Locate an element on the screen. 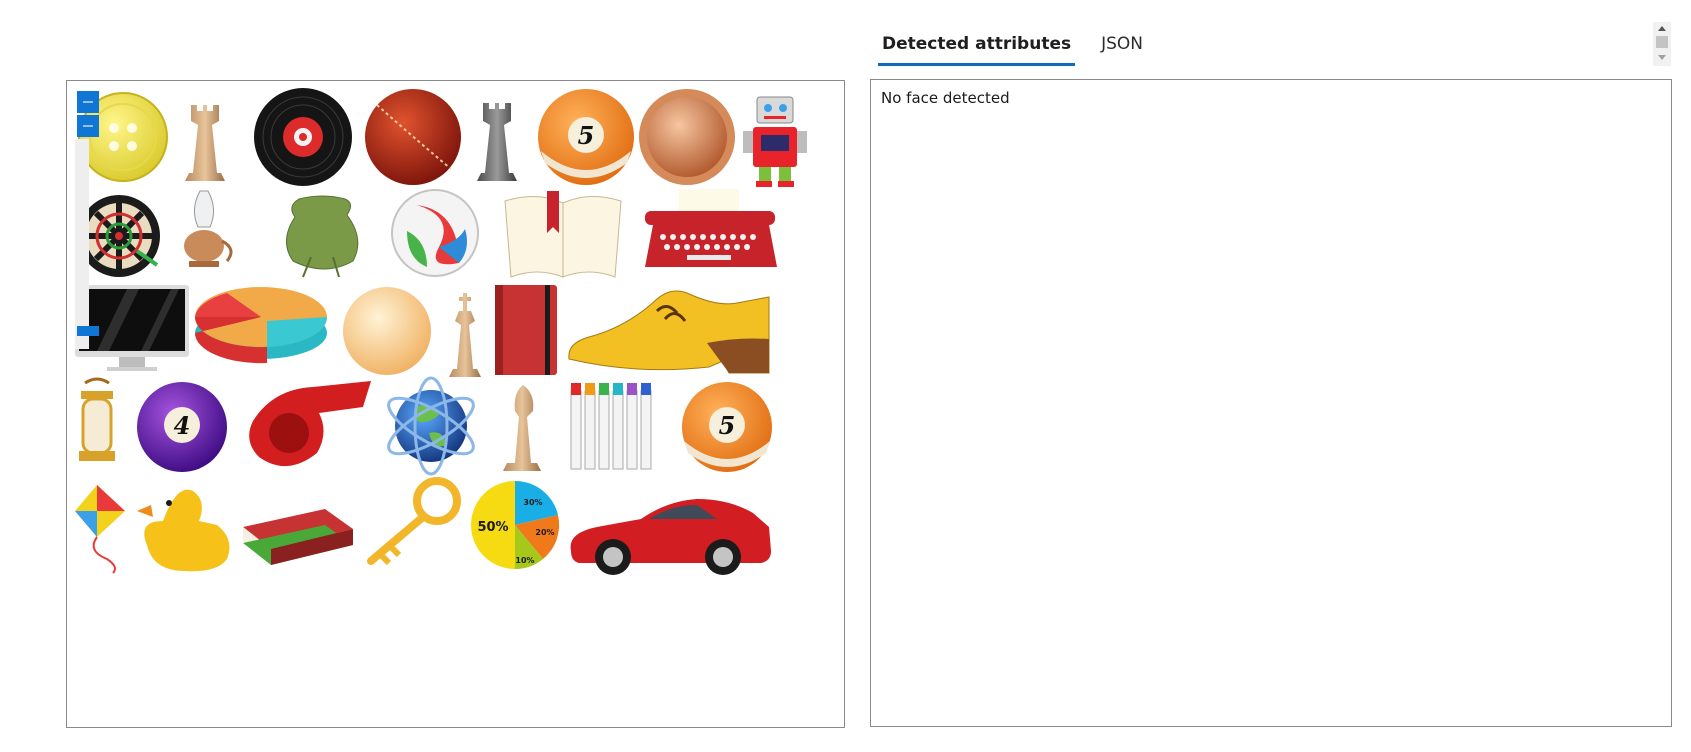  zoom-slider-thumb is located at coordinates (88, 331).